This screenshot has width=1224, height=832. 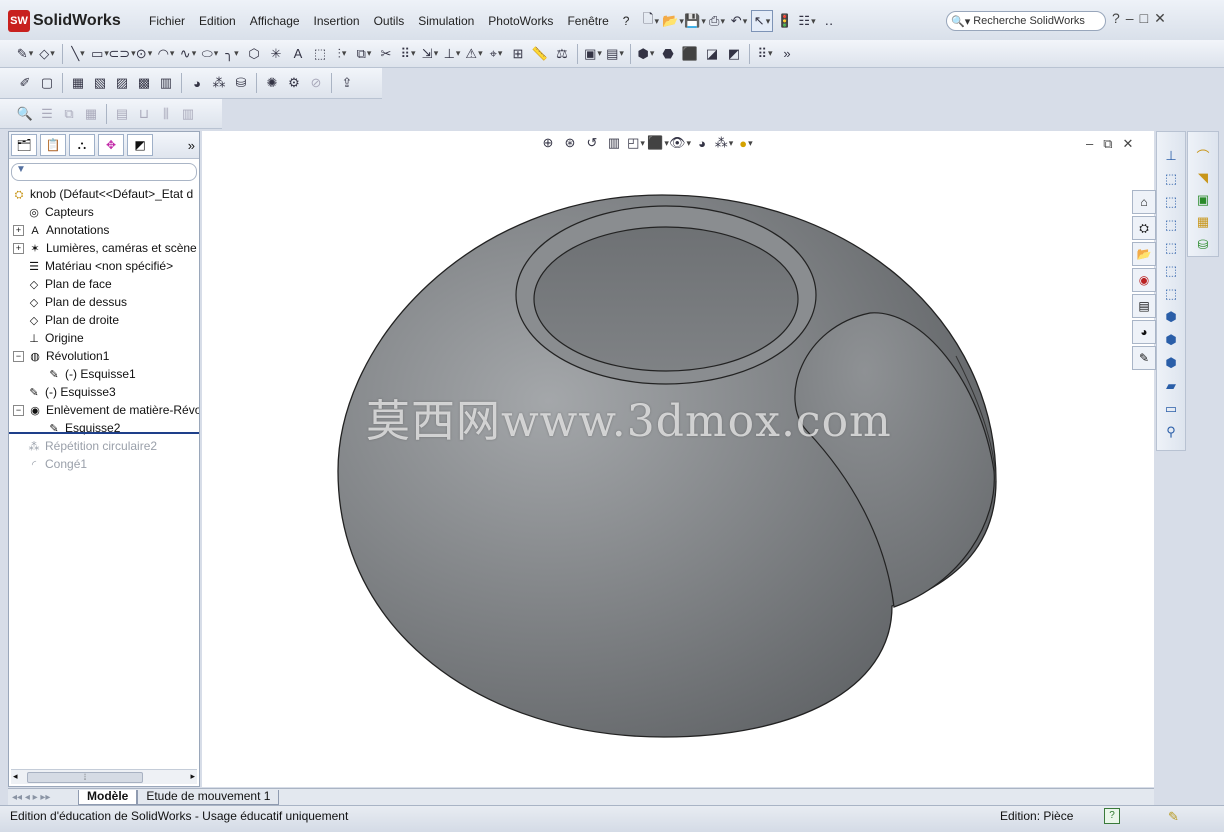 What do you see at coordinates (47, 114) in the screenshot?
I see `list-icon: ☰` at bounding box center [47, 114].